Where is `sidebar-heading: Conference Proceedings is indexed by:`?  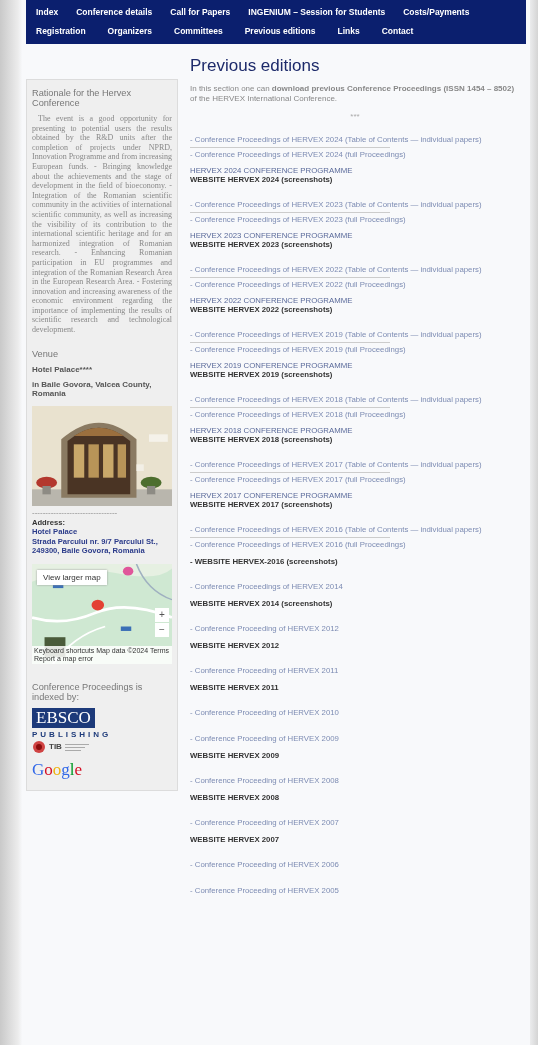
sidebar-heading: Conference Proceedings is indexed by: is located at coordinates (88, 691).